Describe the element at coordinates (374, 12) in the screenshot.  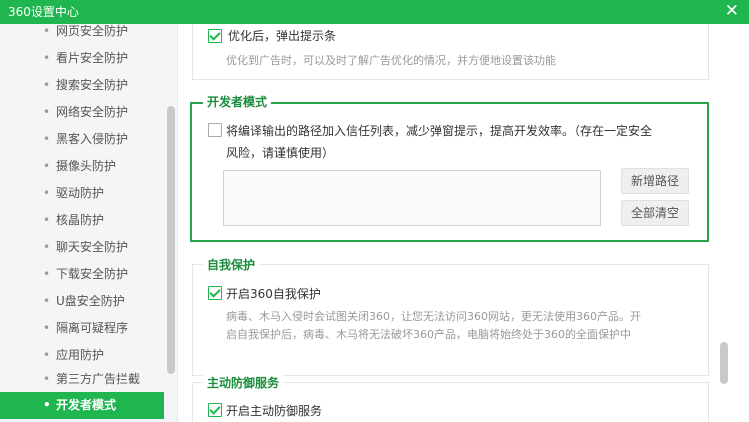
I see `title-bar: 360设置中心 ✕` at that location.